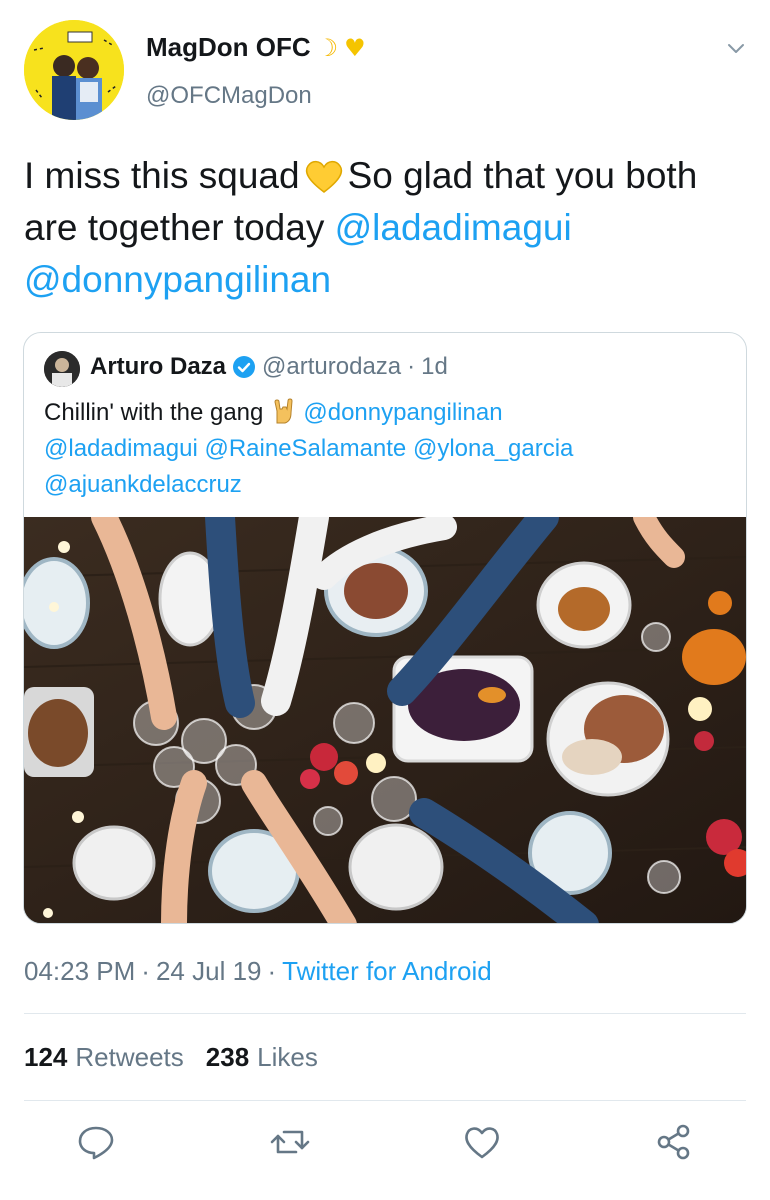 This screenshot has height=1200, width=770. Describe the element at coordinates (287, 1057) in the screenshot. I see `like-label: Likes` at that location.